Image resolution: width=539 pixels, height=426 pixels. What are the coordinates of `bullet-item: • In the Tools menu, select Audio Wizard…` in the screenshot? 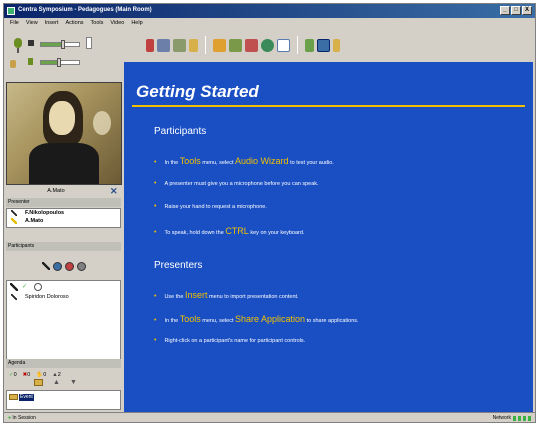 It's located at (244, 161).